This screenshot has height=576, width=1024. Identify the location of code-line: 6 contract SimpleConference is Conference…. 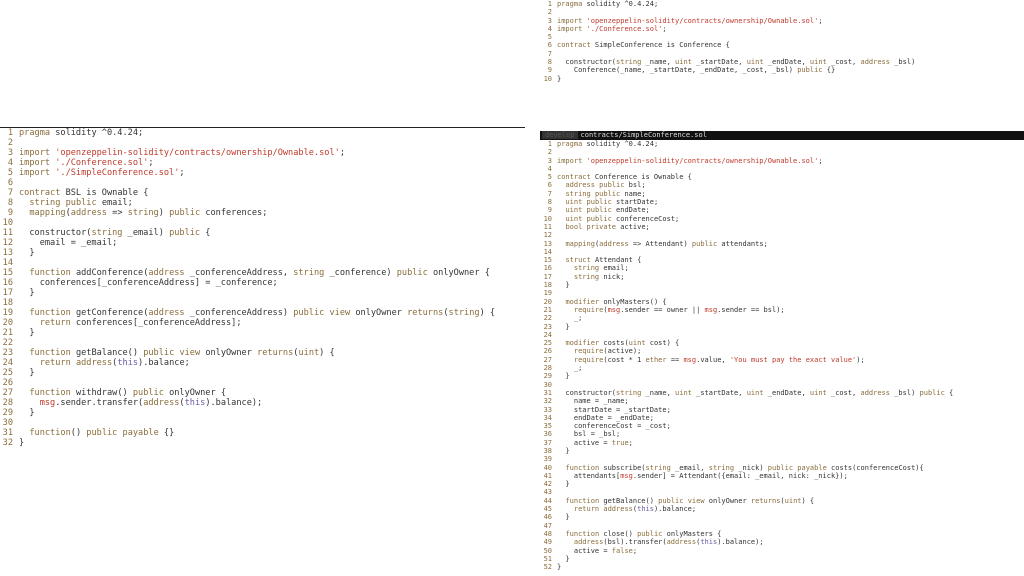
(782, 45).